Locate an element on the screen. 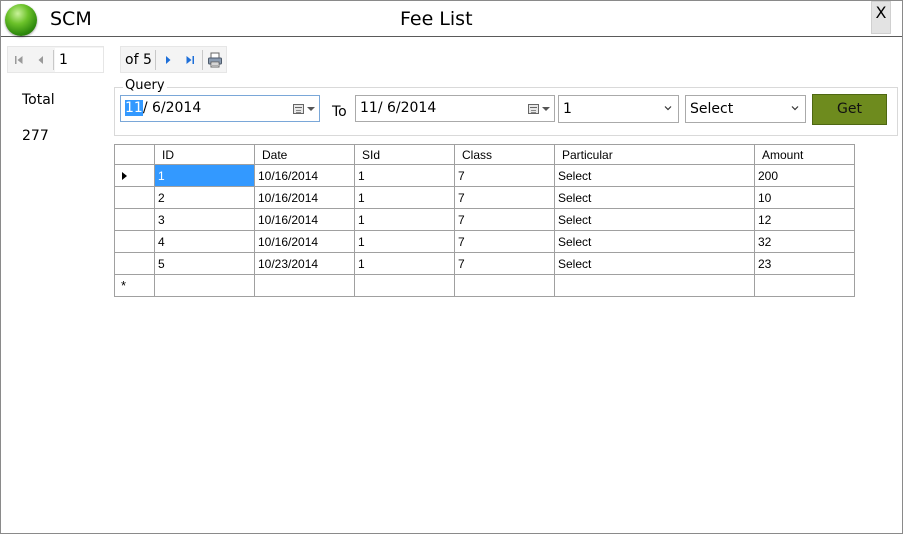 Image resolution: width=903 pixels, height=534 pixels. table-cell: 10 is located at coordinates (804, 197).